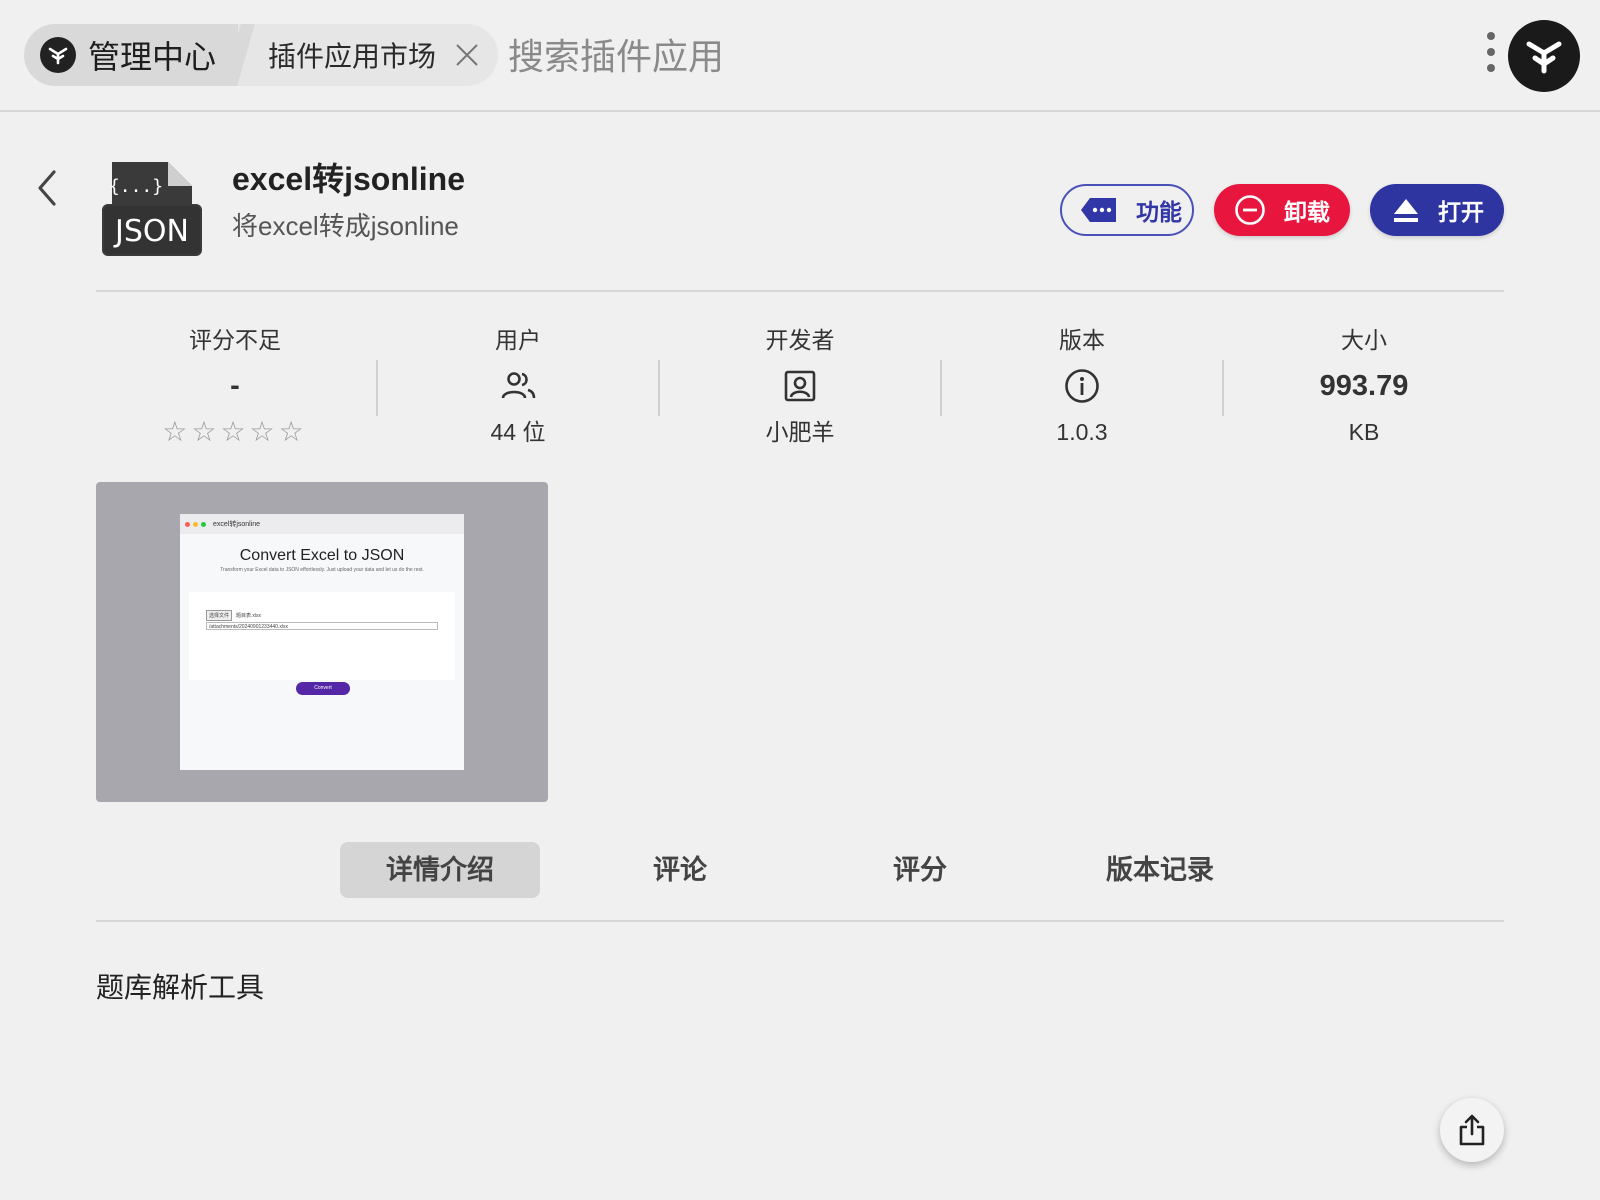  Describe the element at coordinates (1282, 210) in the screenshot. I see `uninstall-button: 卸载` at that location.